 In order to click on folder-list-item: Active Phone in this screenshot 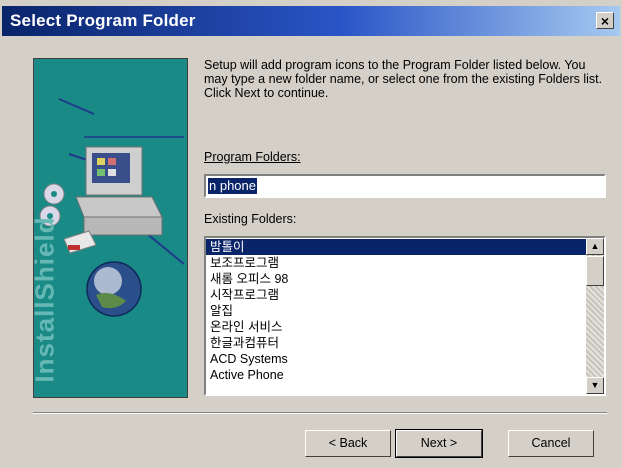, I will do `click(396, 375)`.